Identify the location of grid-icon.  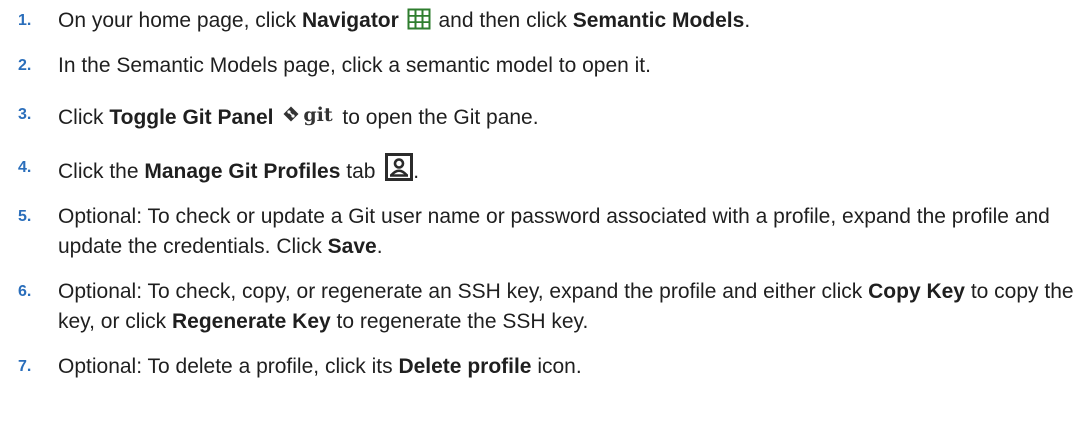
(419, 19).